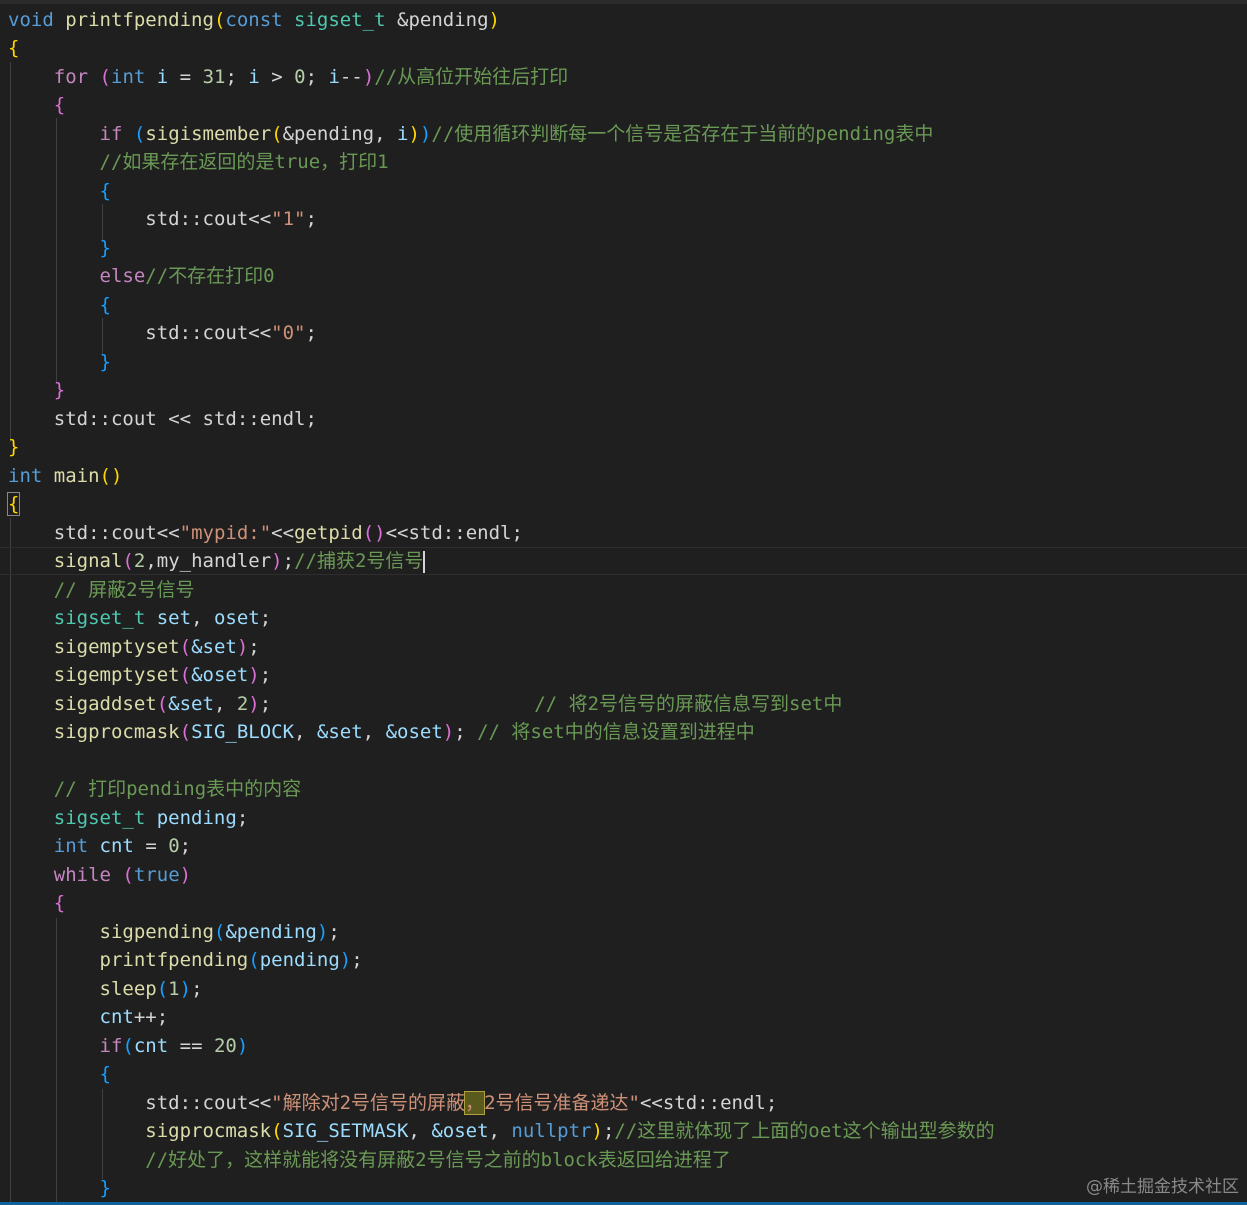 The height and width of the screenshot is (1205, 1247). Describe the element at coordinates (471, 77) in the screenshot. I see `comment: //从高位开始往后打印` at that location.